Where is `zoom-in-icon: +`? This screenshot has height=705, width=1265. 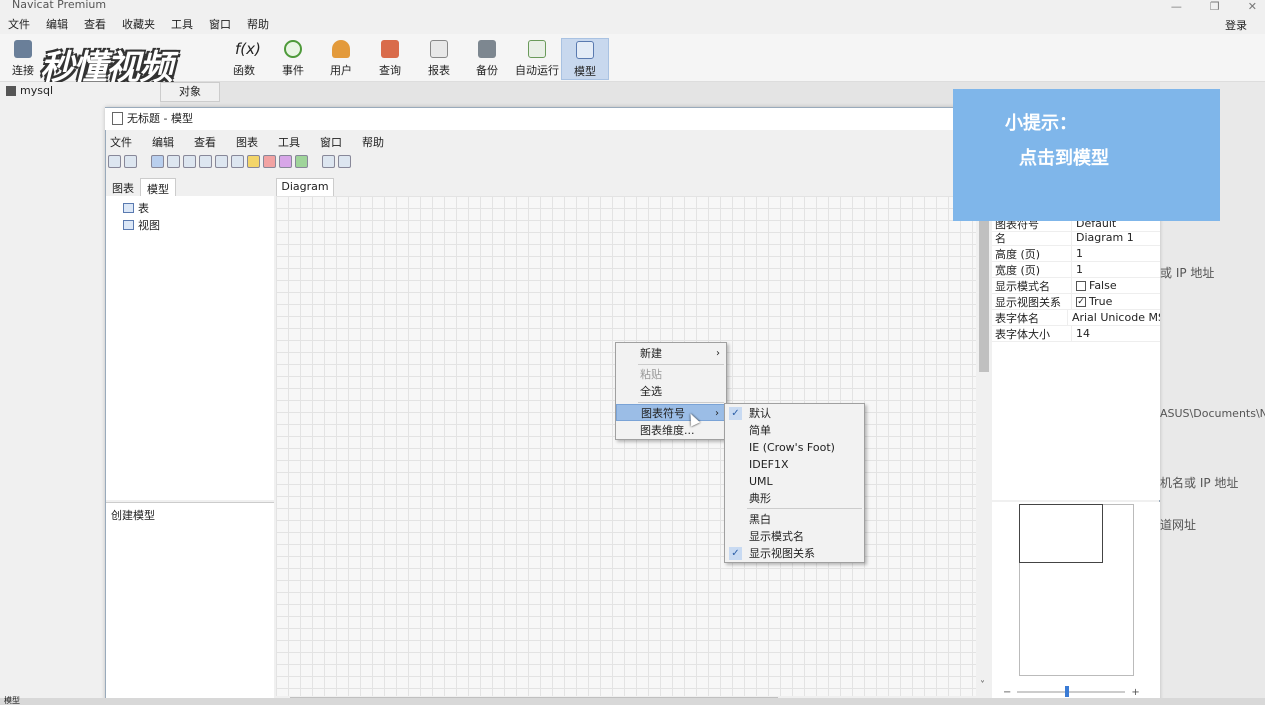
zoom-in-icon: + is located at coordinates (1135, 692).